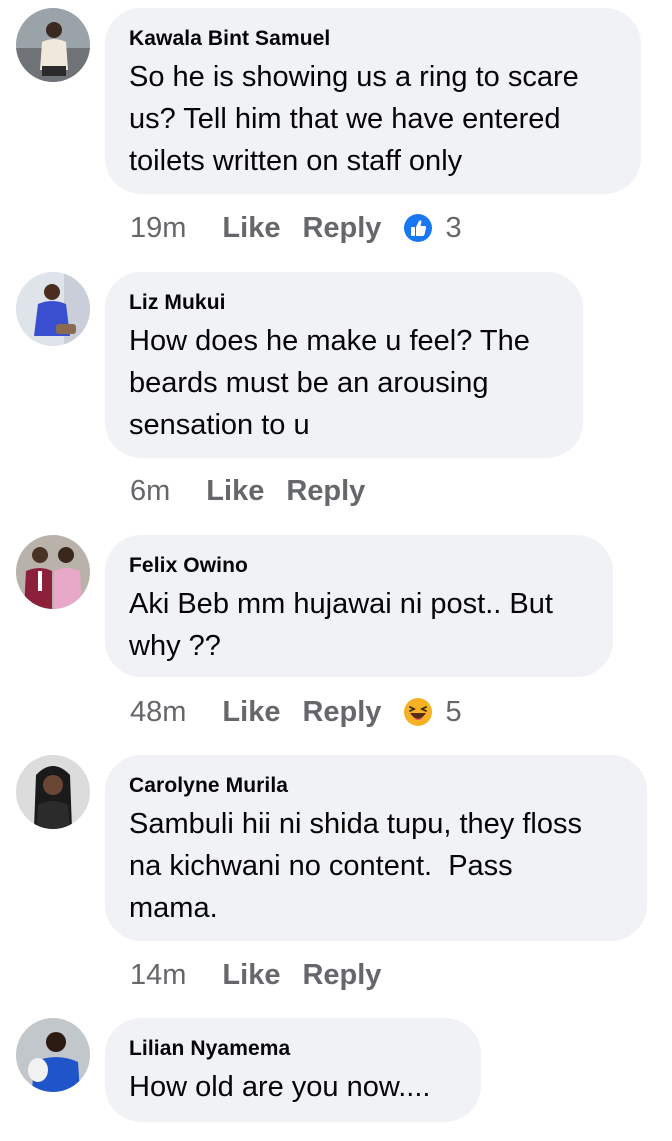 The width and height of the screenshot is (672, 1141). I want to click on comment-author: Liz Mukui, so click(343, 303).